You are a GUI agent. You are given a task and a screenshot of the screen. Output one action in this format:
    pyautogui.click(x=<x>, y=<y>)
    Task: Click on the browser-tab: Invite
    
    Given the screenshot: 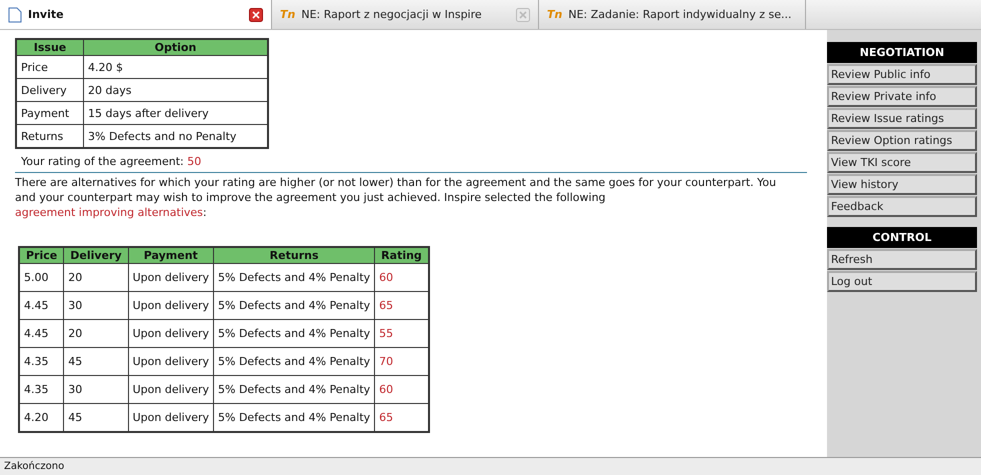 What is the action you would take?
    pyautogui.click(x=136, y=14)
    